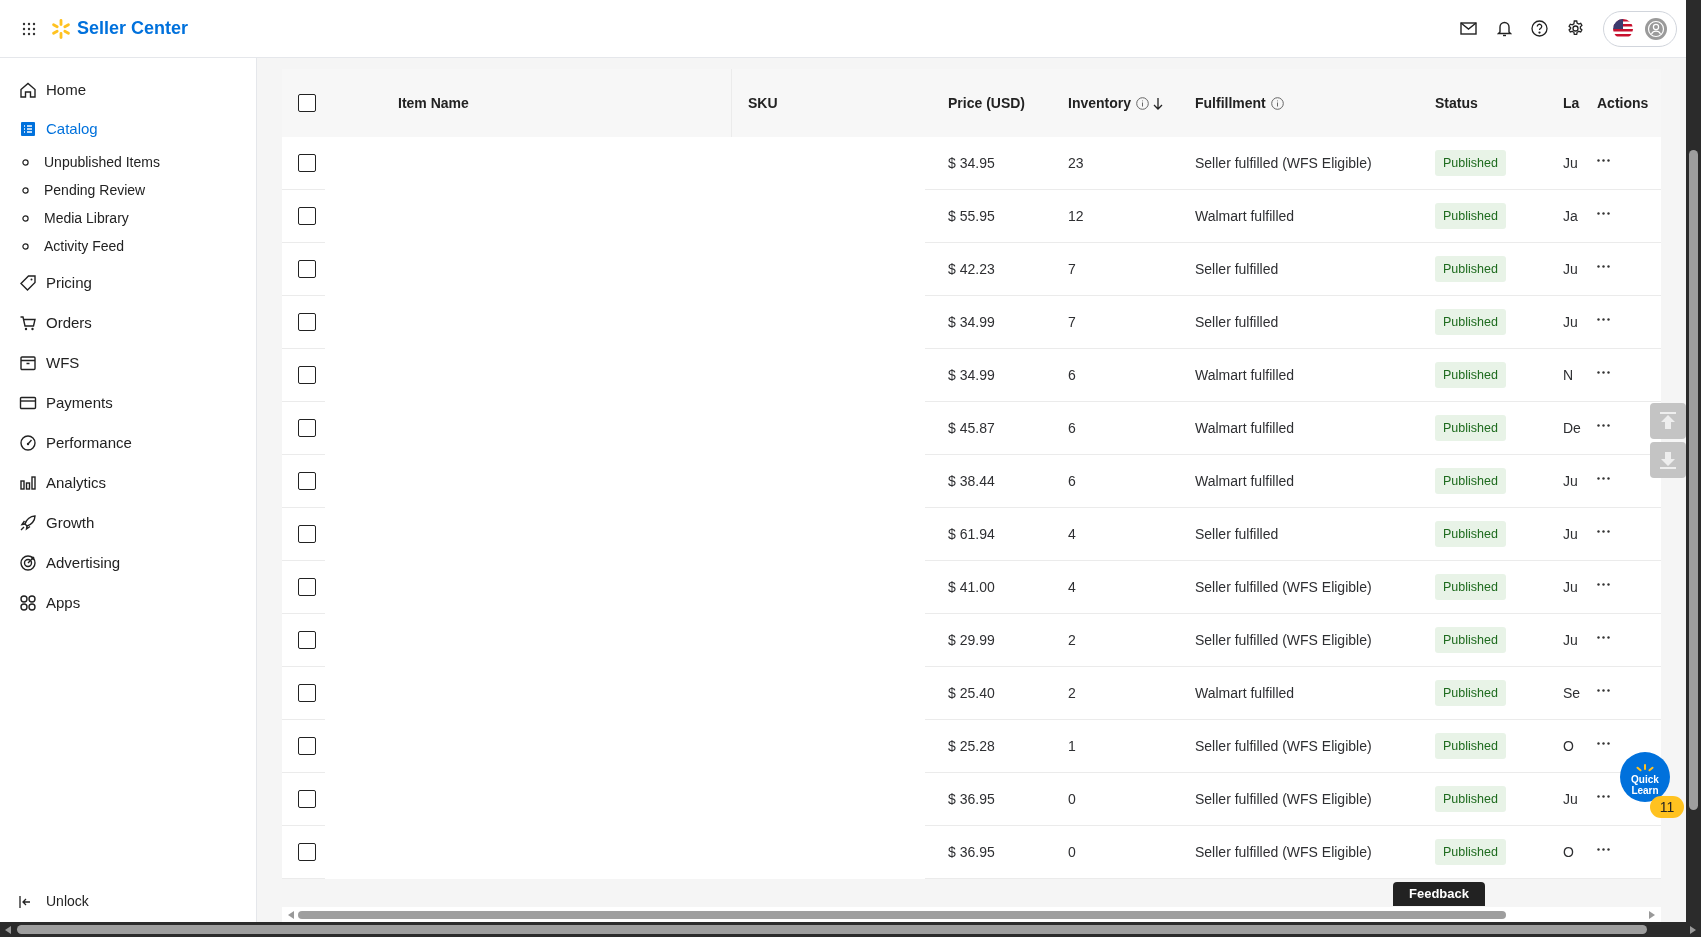 This screenshot has height=937, width=1701. I want to click on page-horizontal-scrollbar, so click(850, 929).